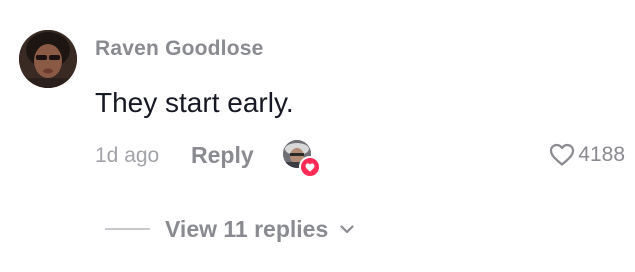 The image size is (635, 272). What do you see at coordinates (247, 228) in the screenshot?
I see `view-replies-label: View 11 replies` at bounding box center [247, 228].